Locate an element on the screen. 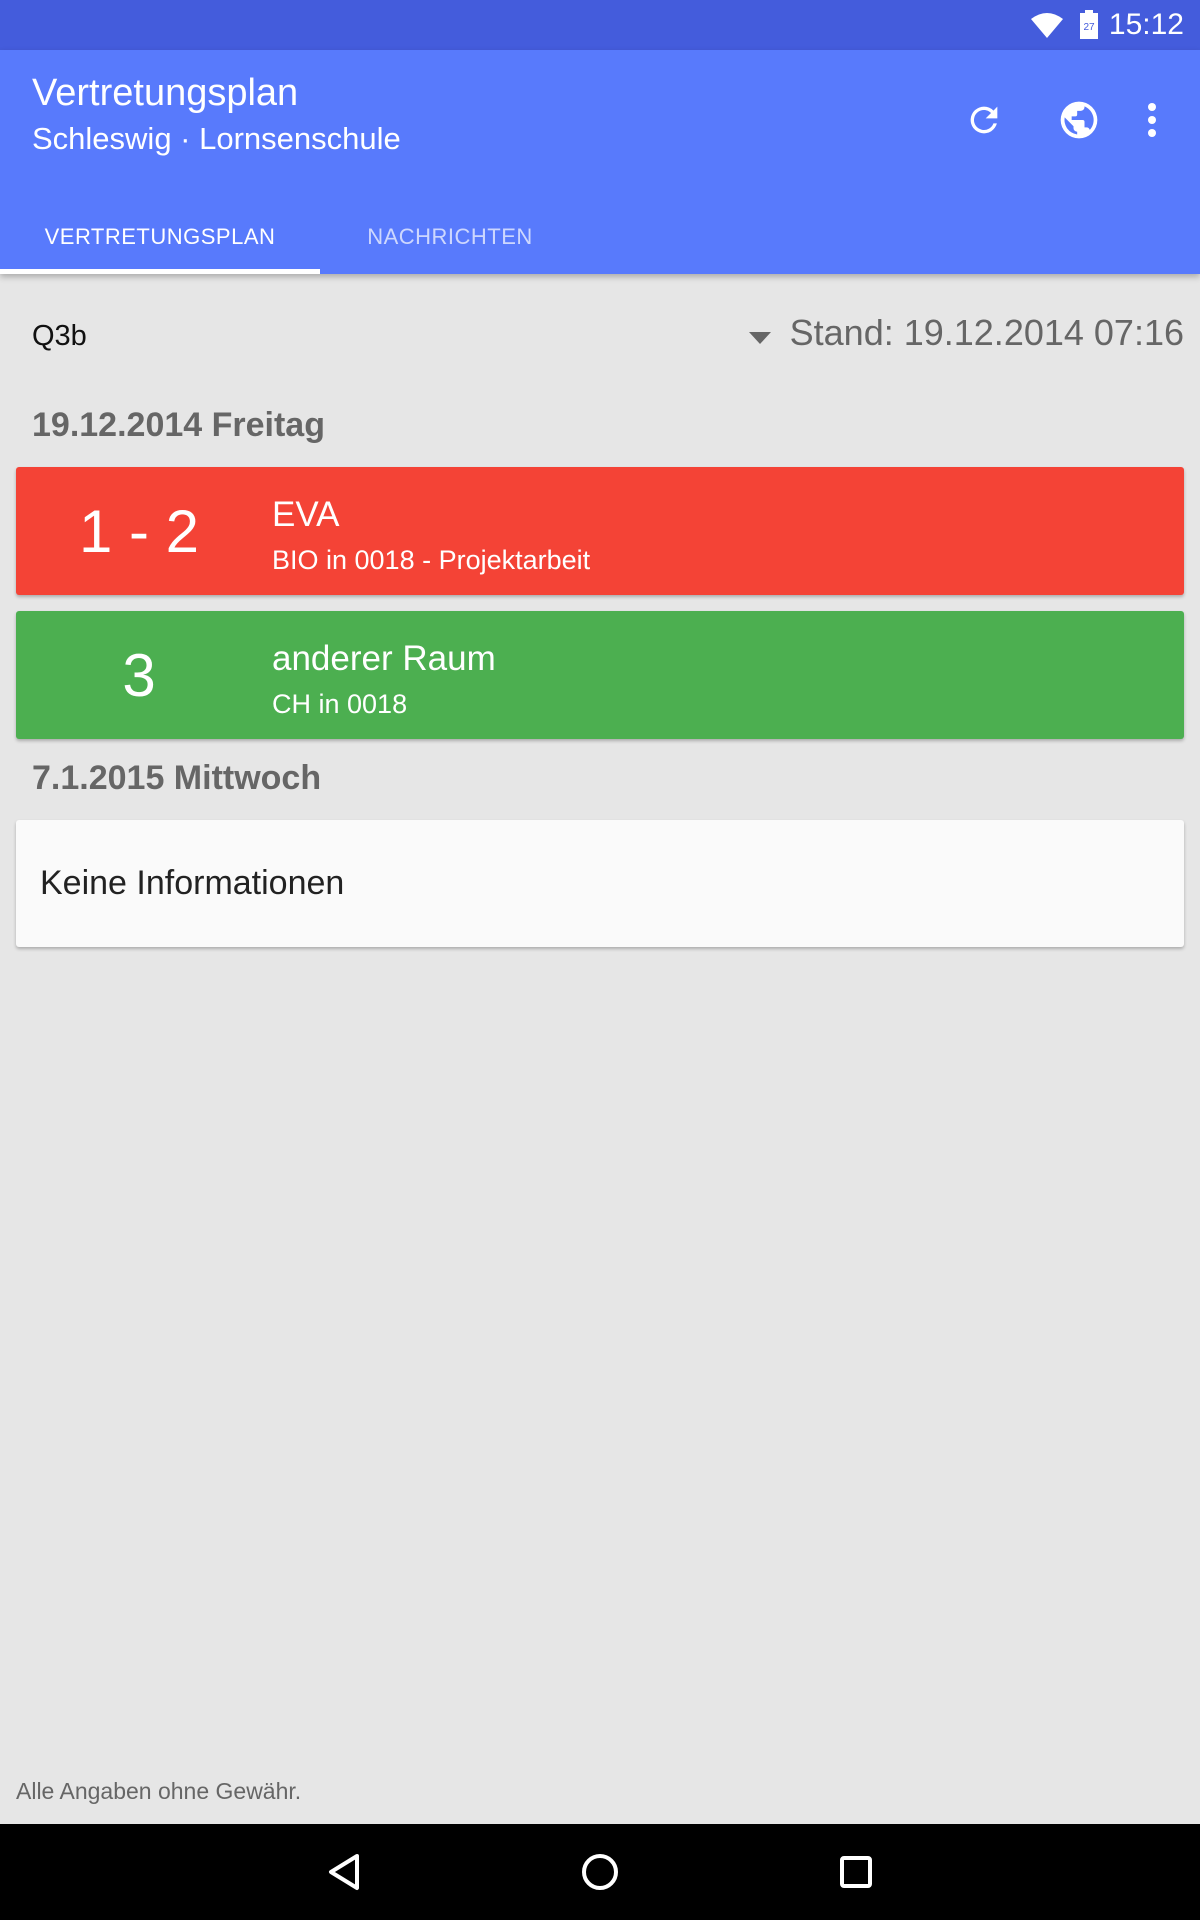  refresh-icon is located at coordinates (984, 120).